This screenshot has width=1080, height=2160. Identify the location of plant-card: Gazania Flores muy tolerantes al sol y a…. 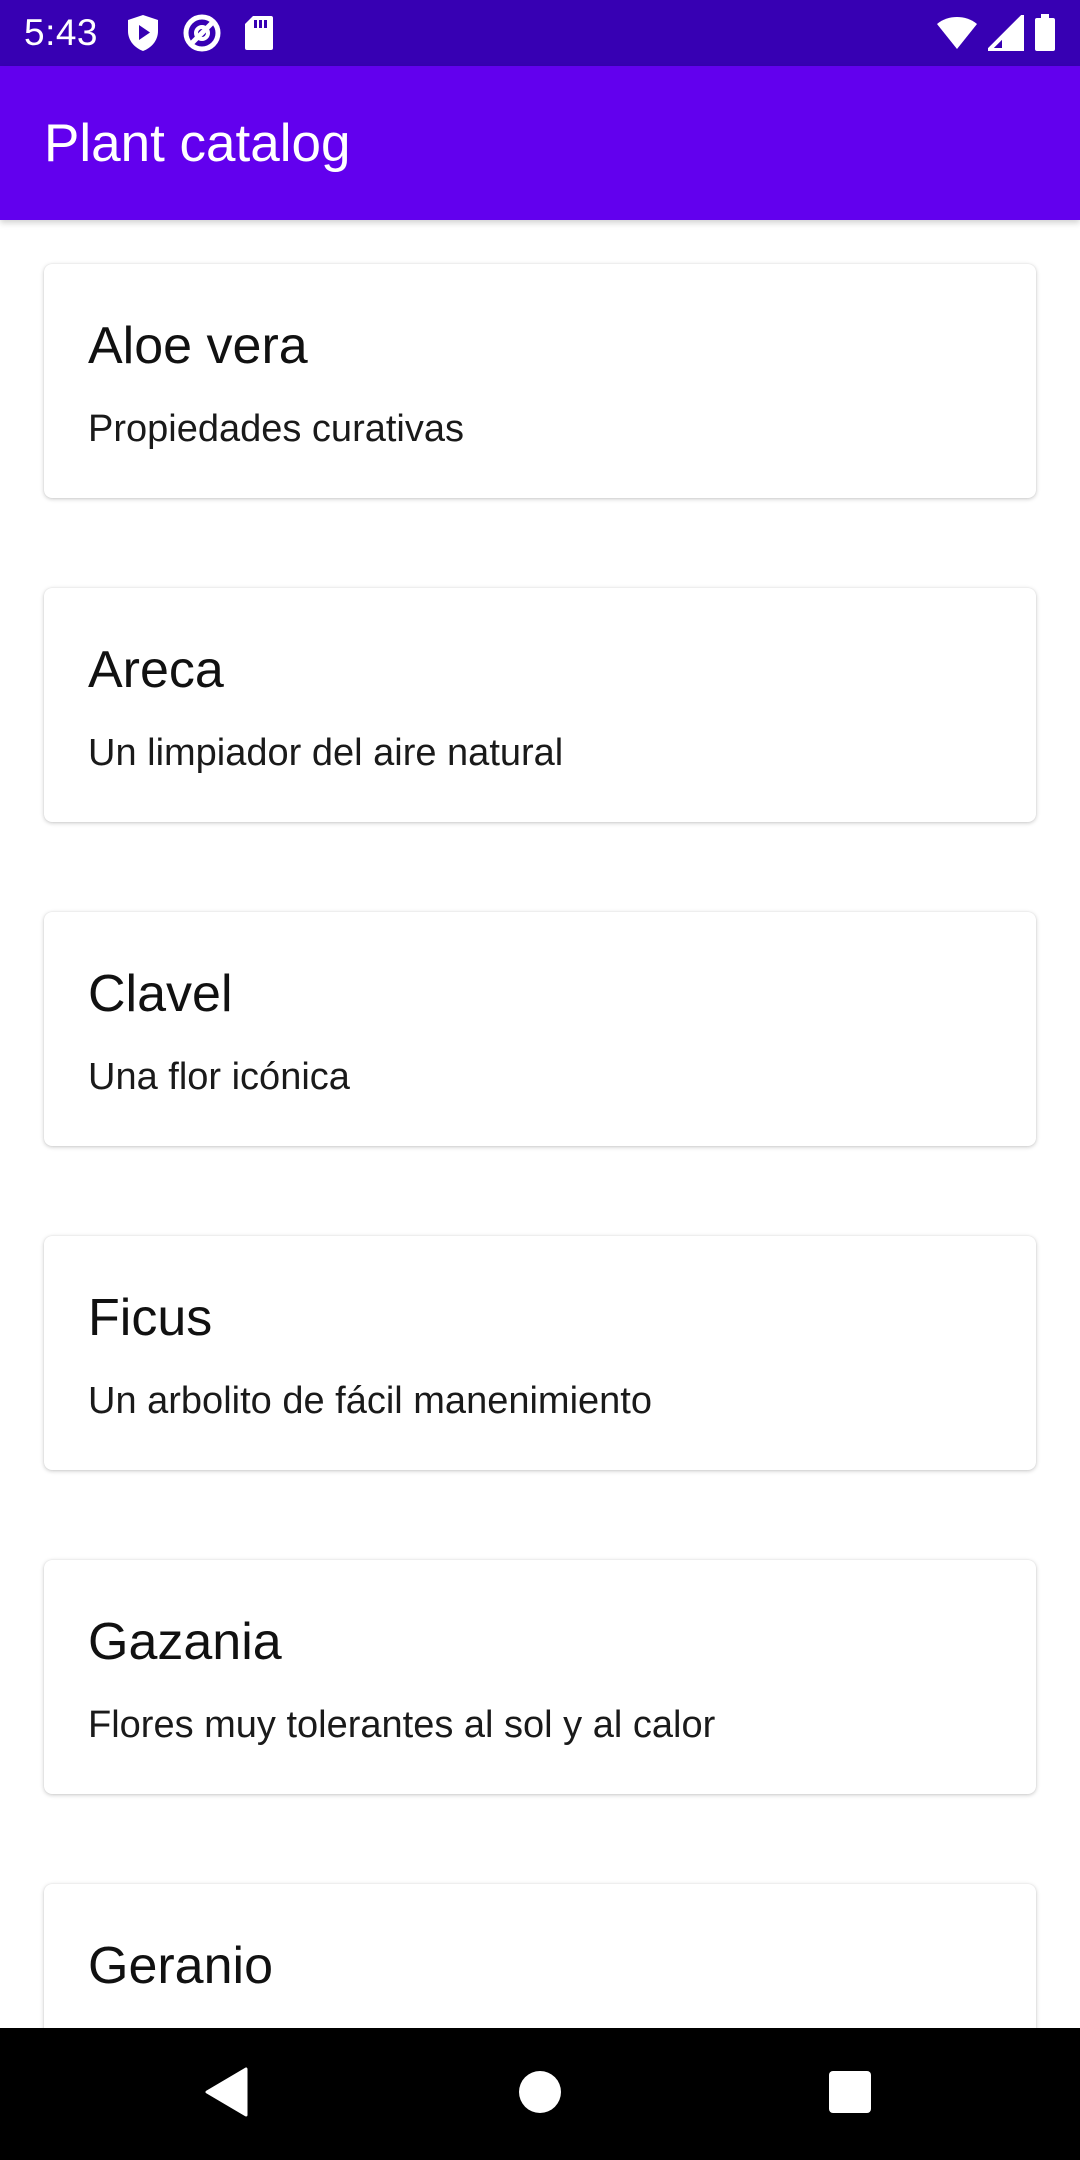
(540, 1677).